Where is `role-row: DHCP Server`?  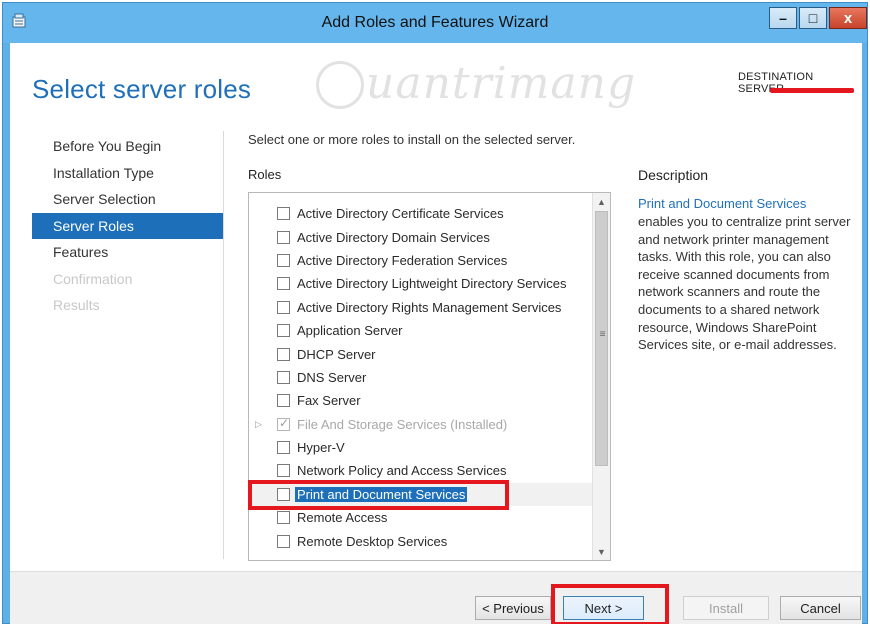 role-row: DHCP Server is located at coordinates (420, 353).